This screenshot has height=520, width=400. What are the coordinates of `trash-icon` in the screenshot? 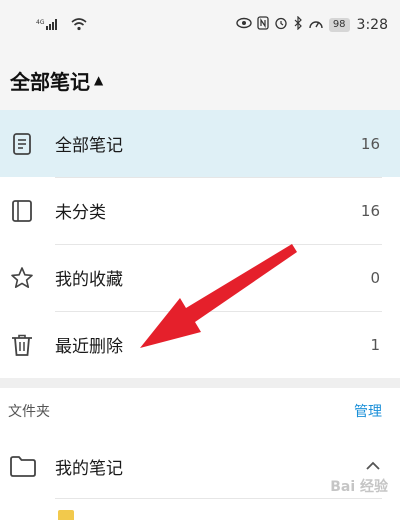 It's located at (22, 345).